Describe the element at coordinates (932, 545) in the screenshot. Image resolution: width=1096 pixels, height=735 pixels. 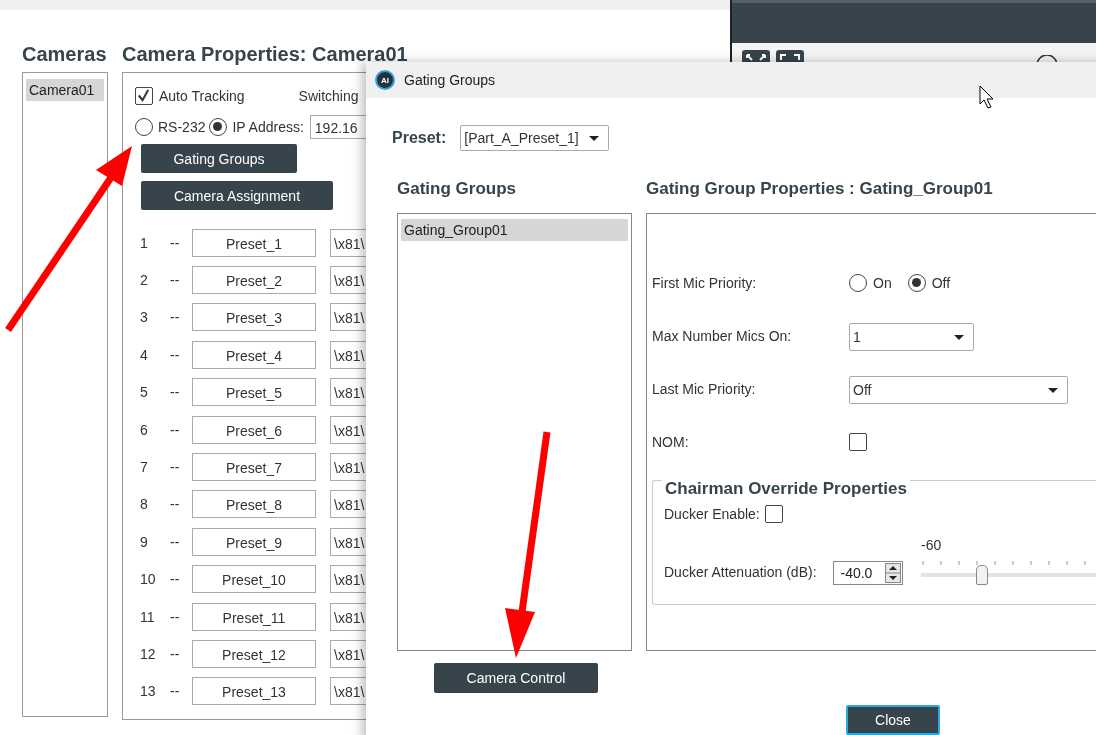
I see `scale-label: -60` at that location.